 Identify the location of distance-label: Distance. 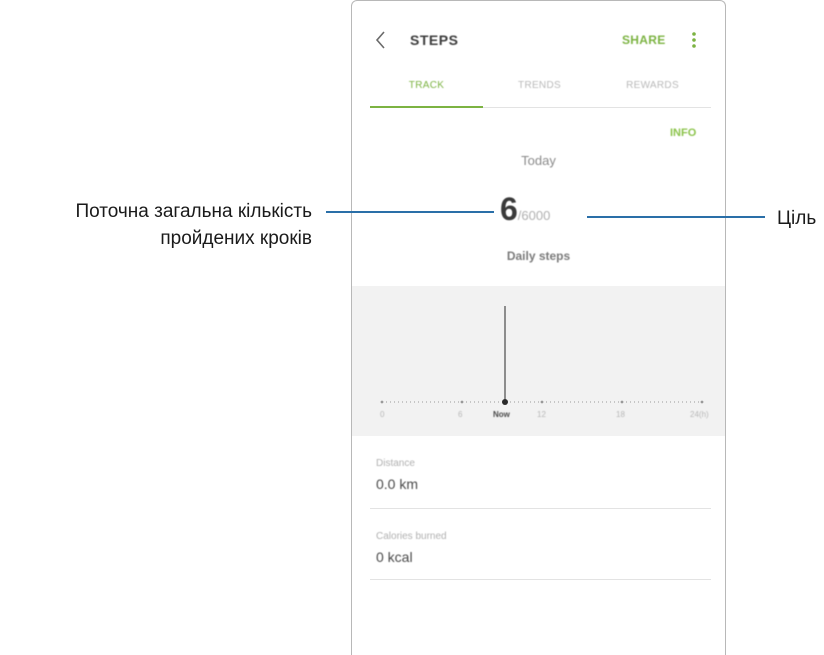
(395, 463).